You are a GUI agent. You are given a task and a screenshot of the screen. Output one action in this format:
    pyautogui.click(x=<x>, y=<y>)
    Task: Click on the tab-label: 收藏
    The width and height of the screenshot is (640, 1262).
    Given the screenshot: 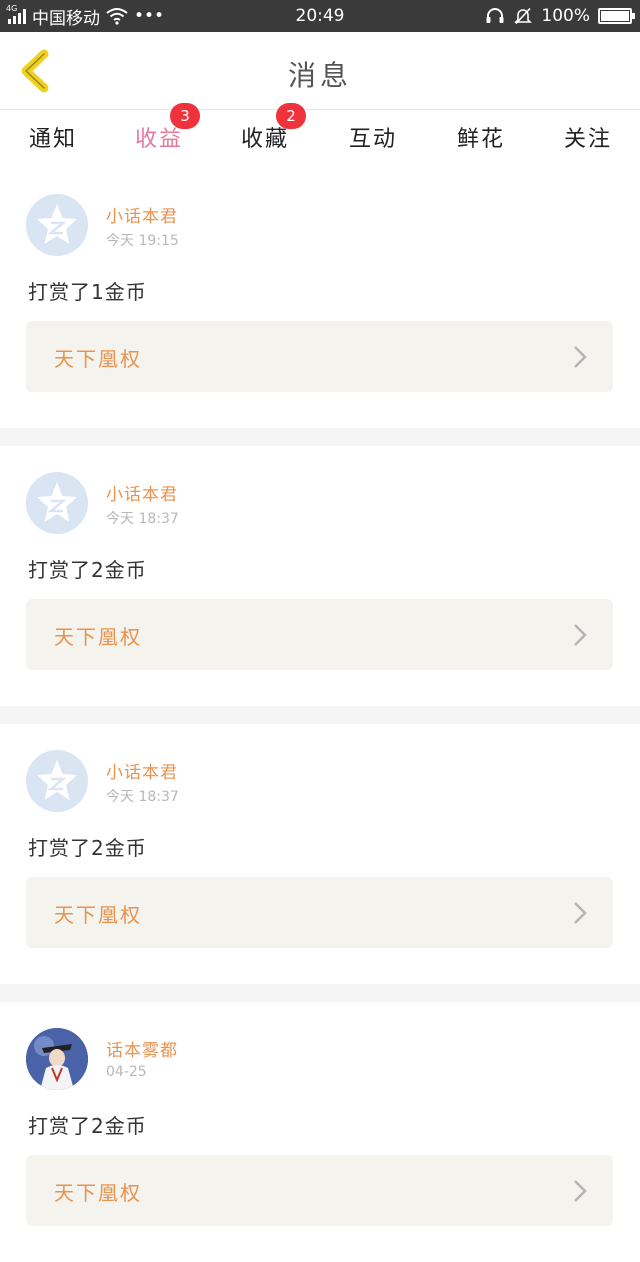 What is the action you would take?
    pyautogui.click(x=264, y=139)
    